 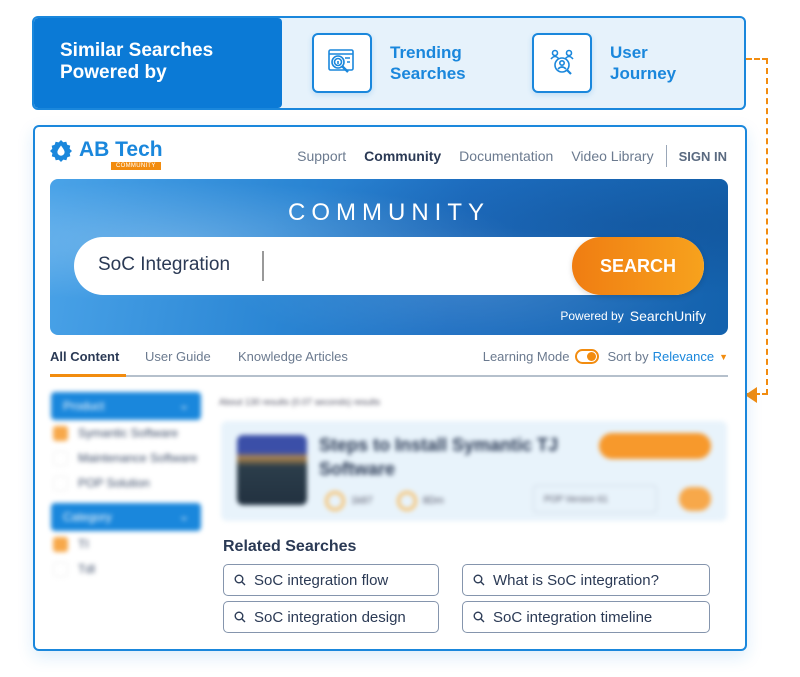 What do you see at coordinates (113, 72) in the screenshot?
I see `banner-heading-line2: Powered by` at bounding box center [113, 72].